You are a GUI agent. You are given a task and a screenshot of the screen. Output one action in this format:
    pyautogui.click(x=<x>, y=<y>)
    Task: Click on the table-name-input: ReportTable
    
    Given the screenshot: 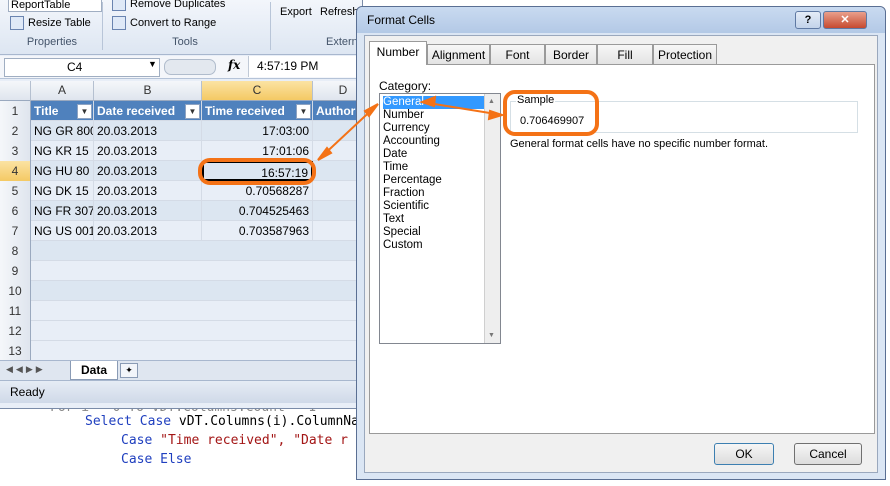 What is the action you would take?
    pyautogui.click(x=55, y=6)
    